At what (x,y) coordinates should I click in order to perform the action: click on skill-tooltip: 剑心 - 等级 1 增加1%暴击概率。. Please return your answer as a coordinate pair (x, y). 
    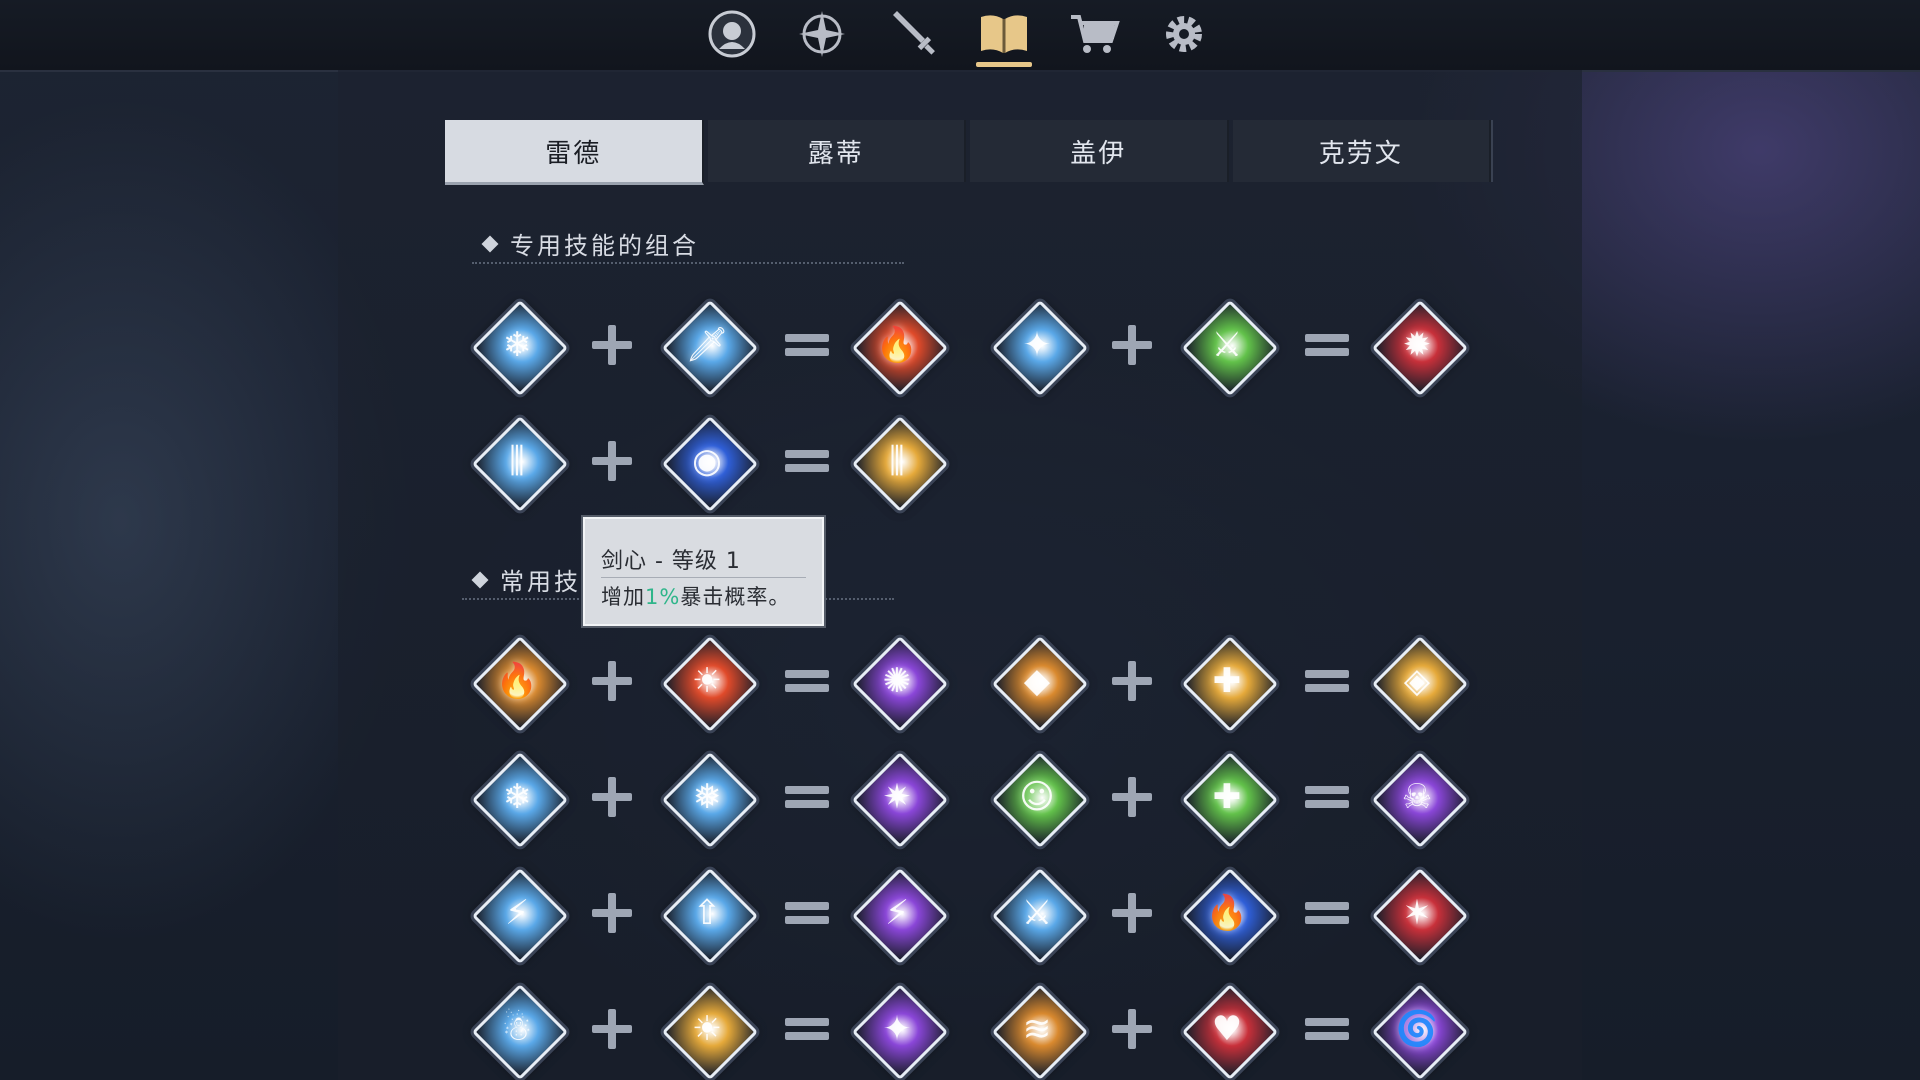
    Looking at the image, I should click on (703, 571).